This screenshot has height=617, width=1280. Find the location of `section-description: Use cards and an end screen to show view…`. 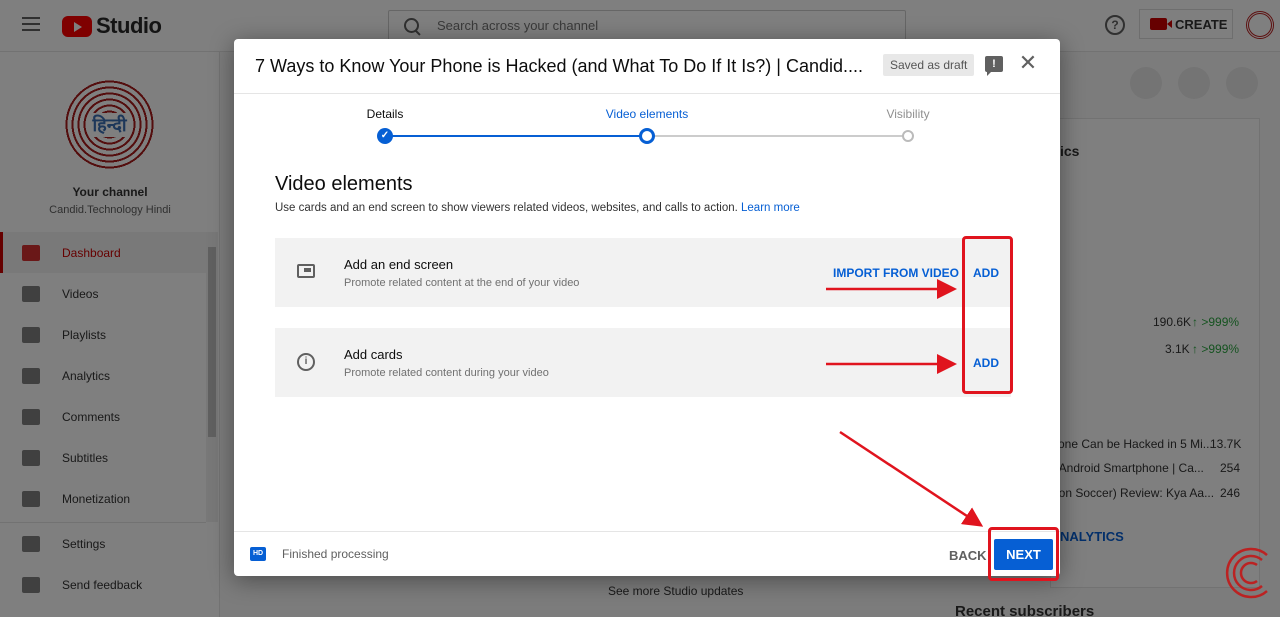

section-description: Use cards and an end screen to show view… is located at coordinates (537, 208).